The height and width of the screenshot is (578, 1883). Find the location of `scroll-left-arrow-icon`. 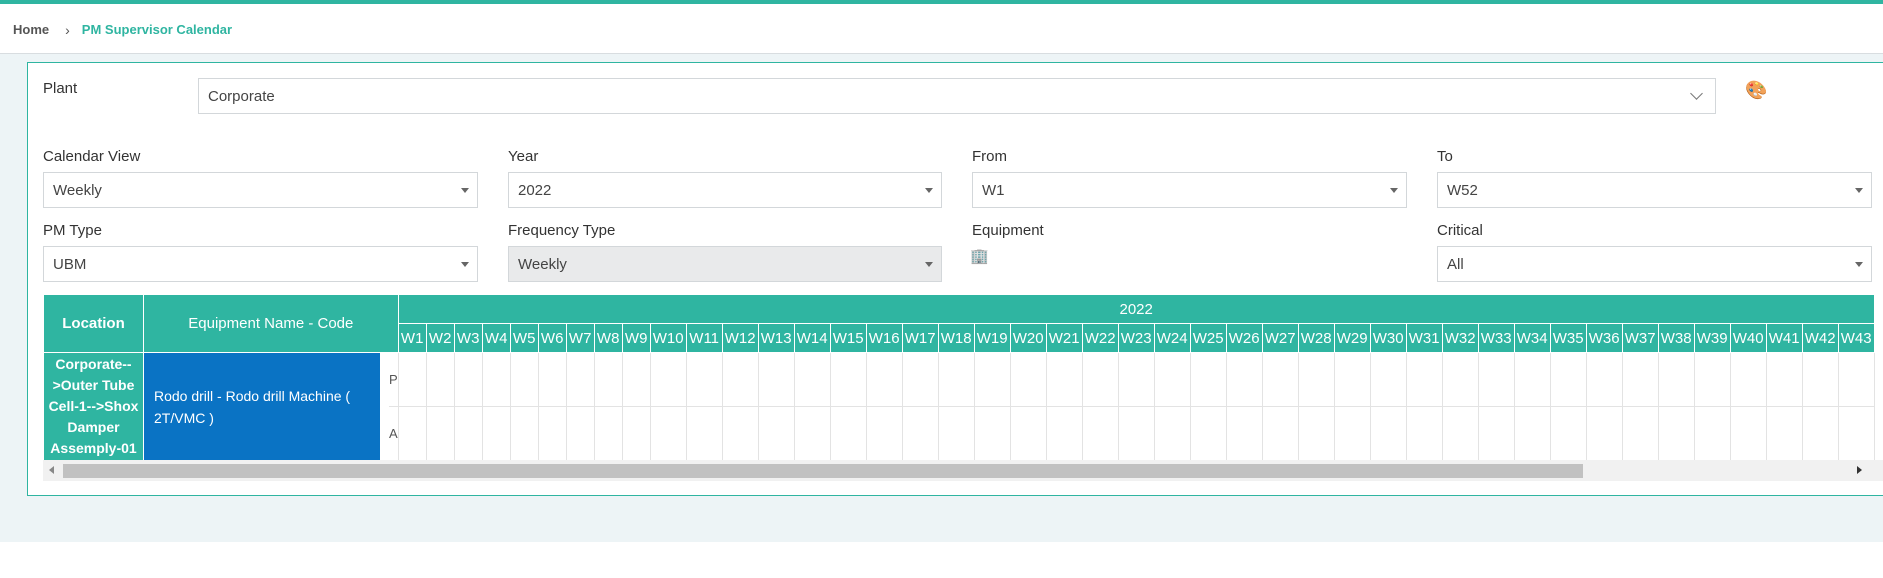

scroll-left-arrow-icon is located at coordinates (51, 470).